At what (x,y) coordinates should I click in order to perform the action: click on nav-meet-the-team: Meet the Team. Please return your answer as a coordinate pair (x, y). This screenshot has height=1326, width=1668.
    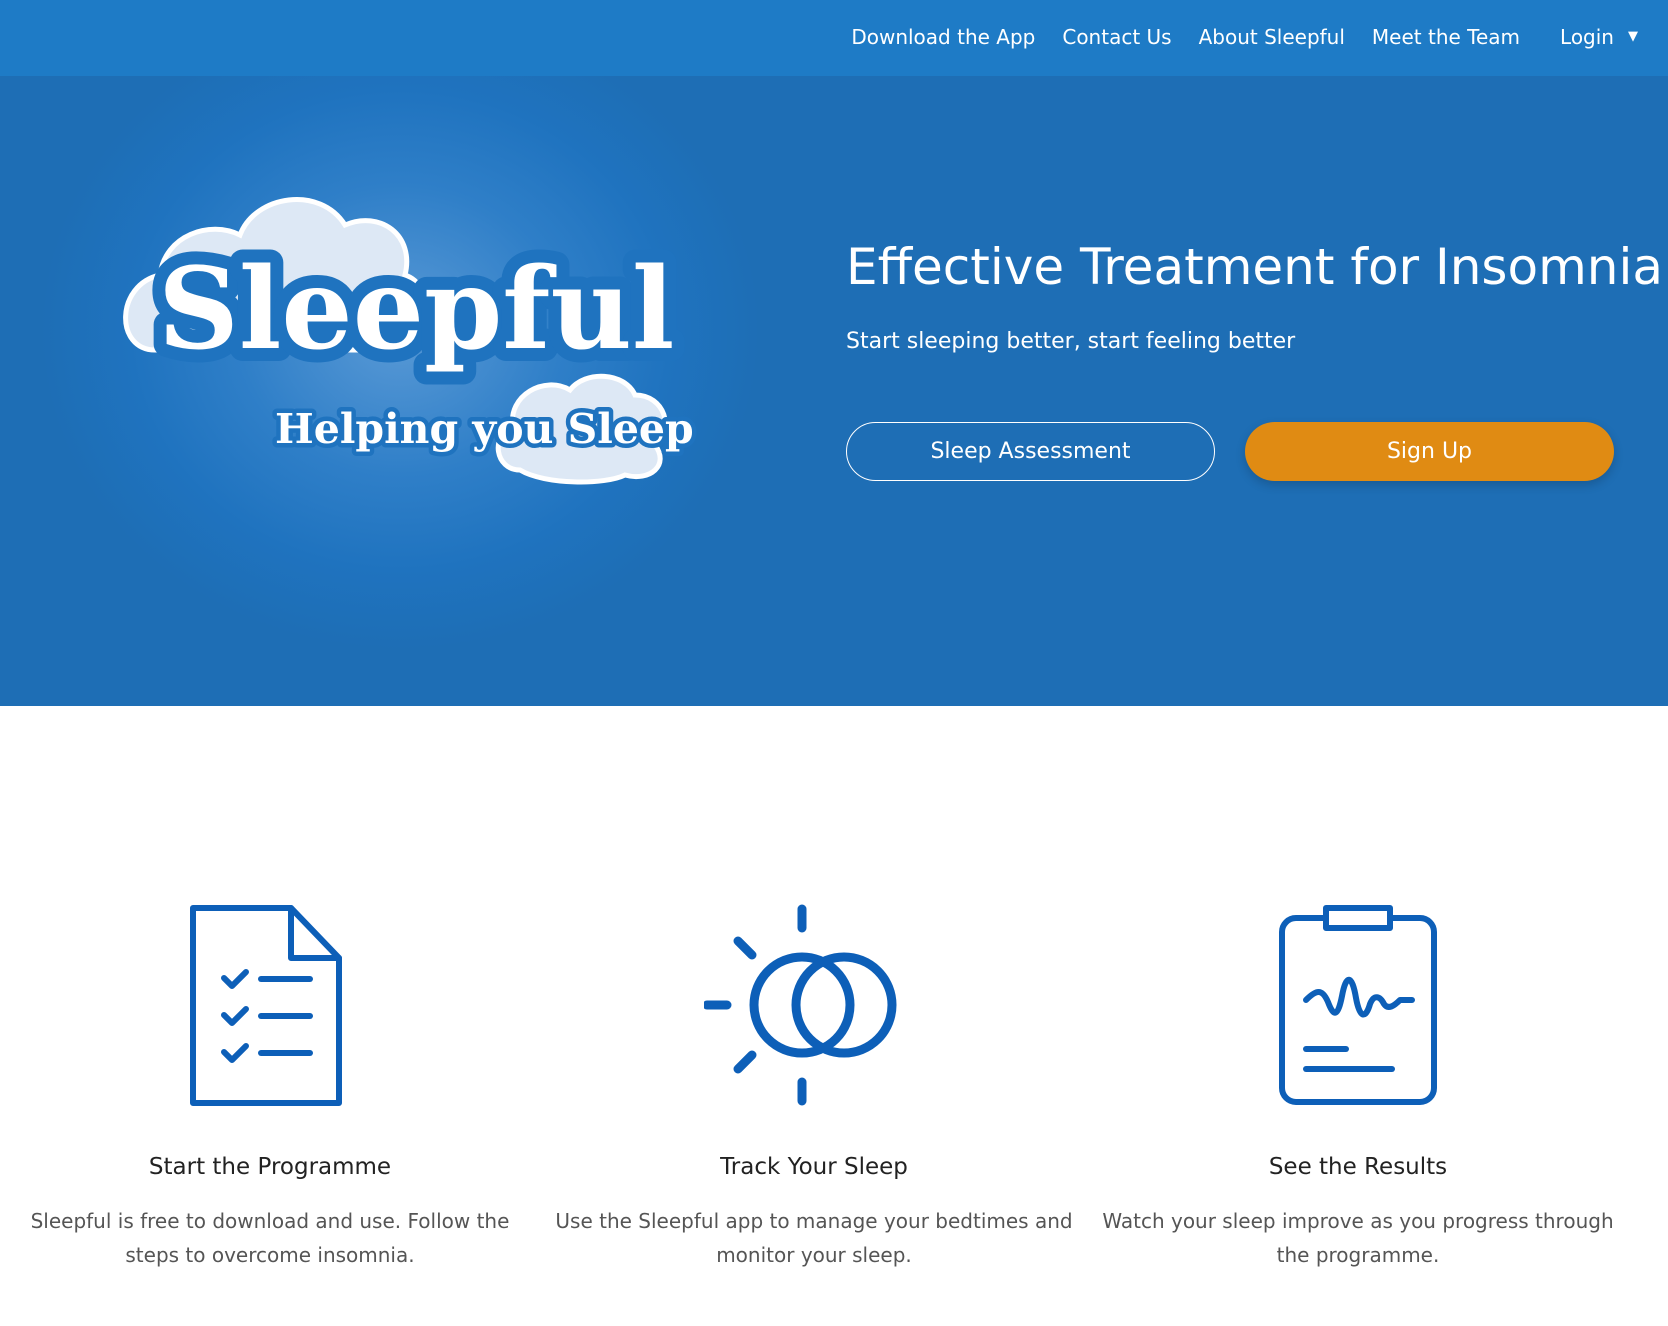
    Looking at the image, I should click on (1446, 37).